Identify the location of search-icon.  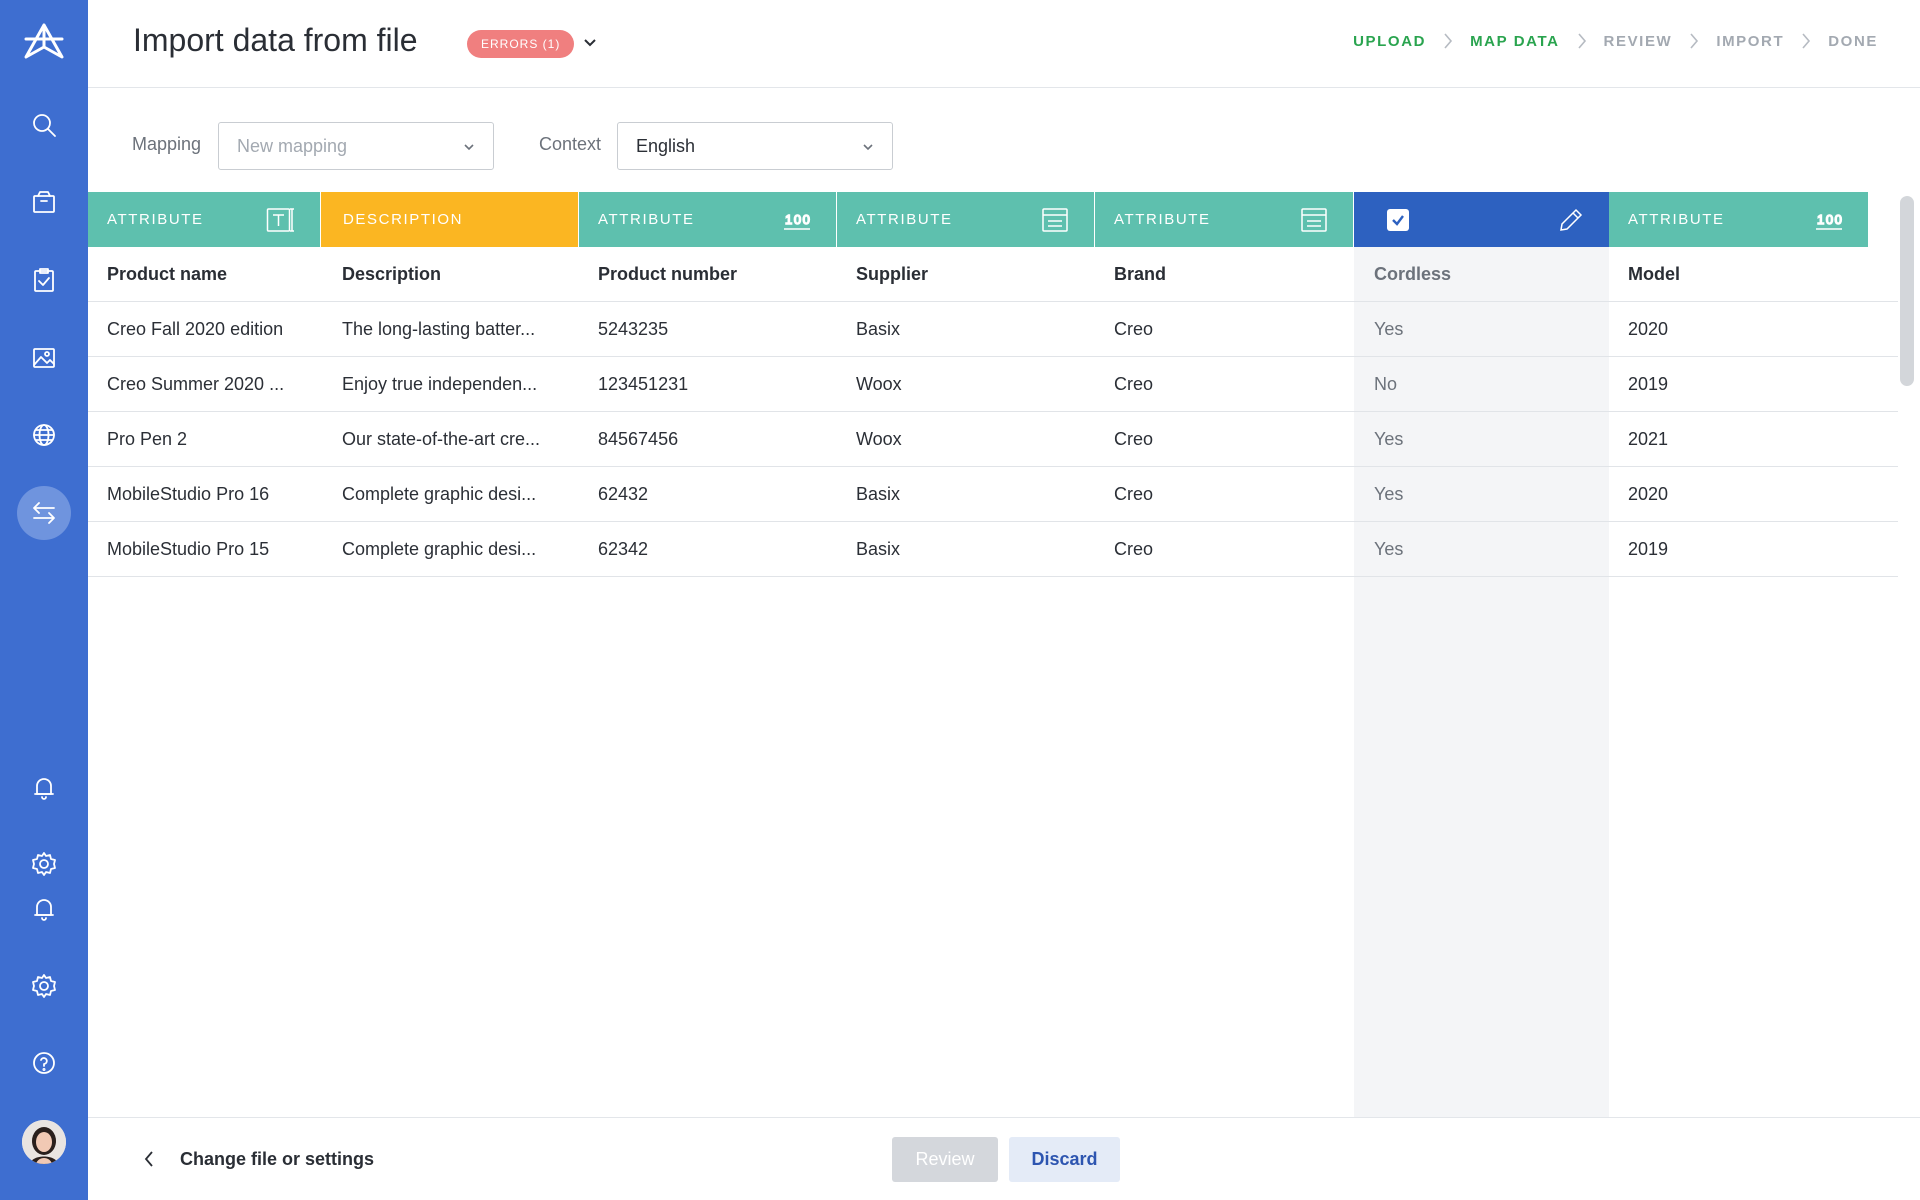
(44, 125).